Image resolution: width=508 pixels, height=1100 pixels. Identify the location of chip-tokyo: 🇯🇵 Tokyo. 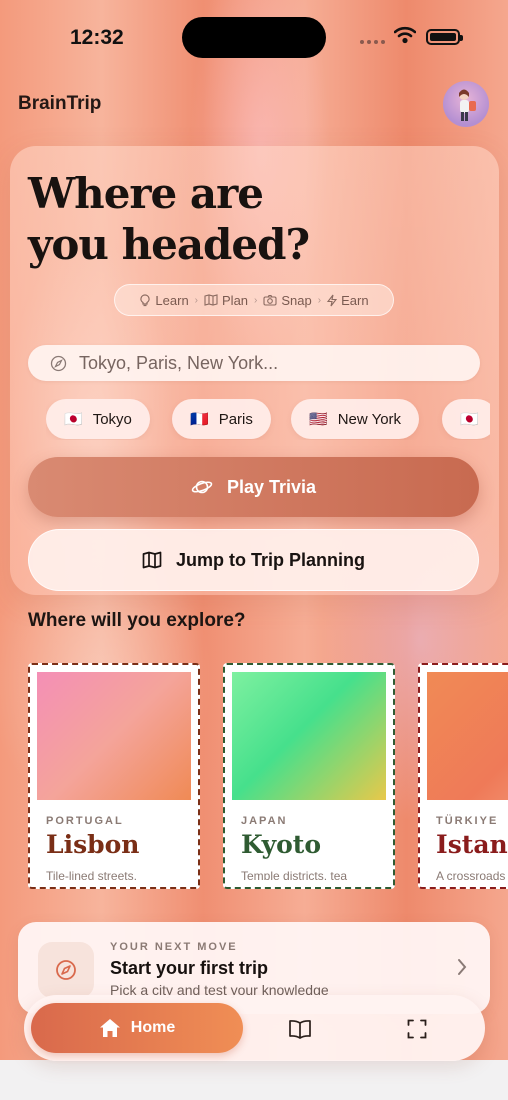
(98, 419).